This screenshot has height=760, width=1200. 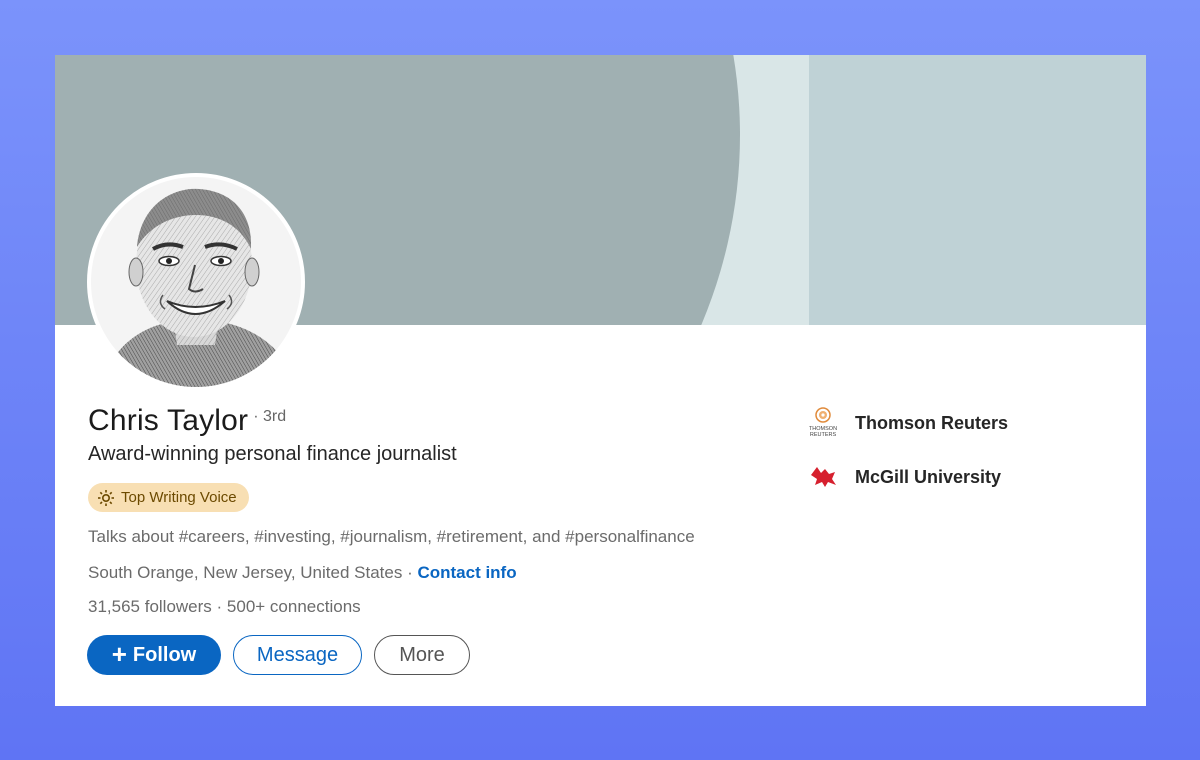 I want to click on message-label: Message, so click(x=297, y=654).